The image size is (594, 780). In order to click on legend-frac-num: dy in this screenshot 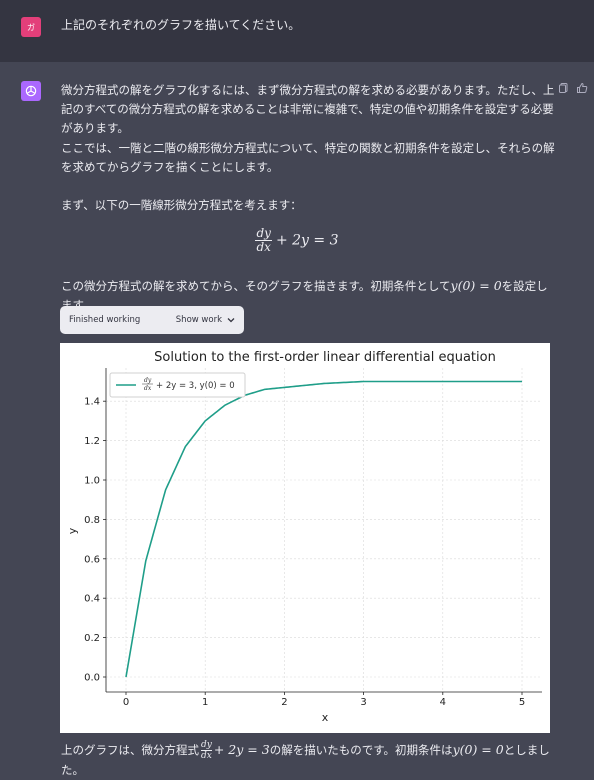, I will do `click(148, 380)`.